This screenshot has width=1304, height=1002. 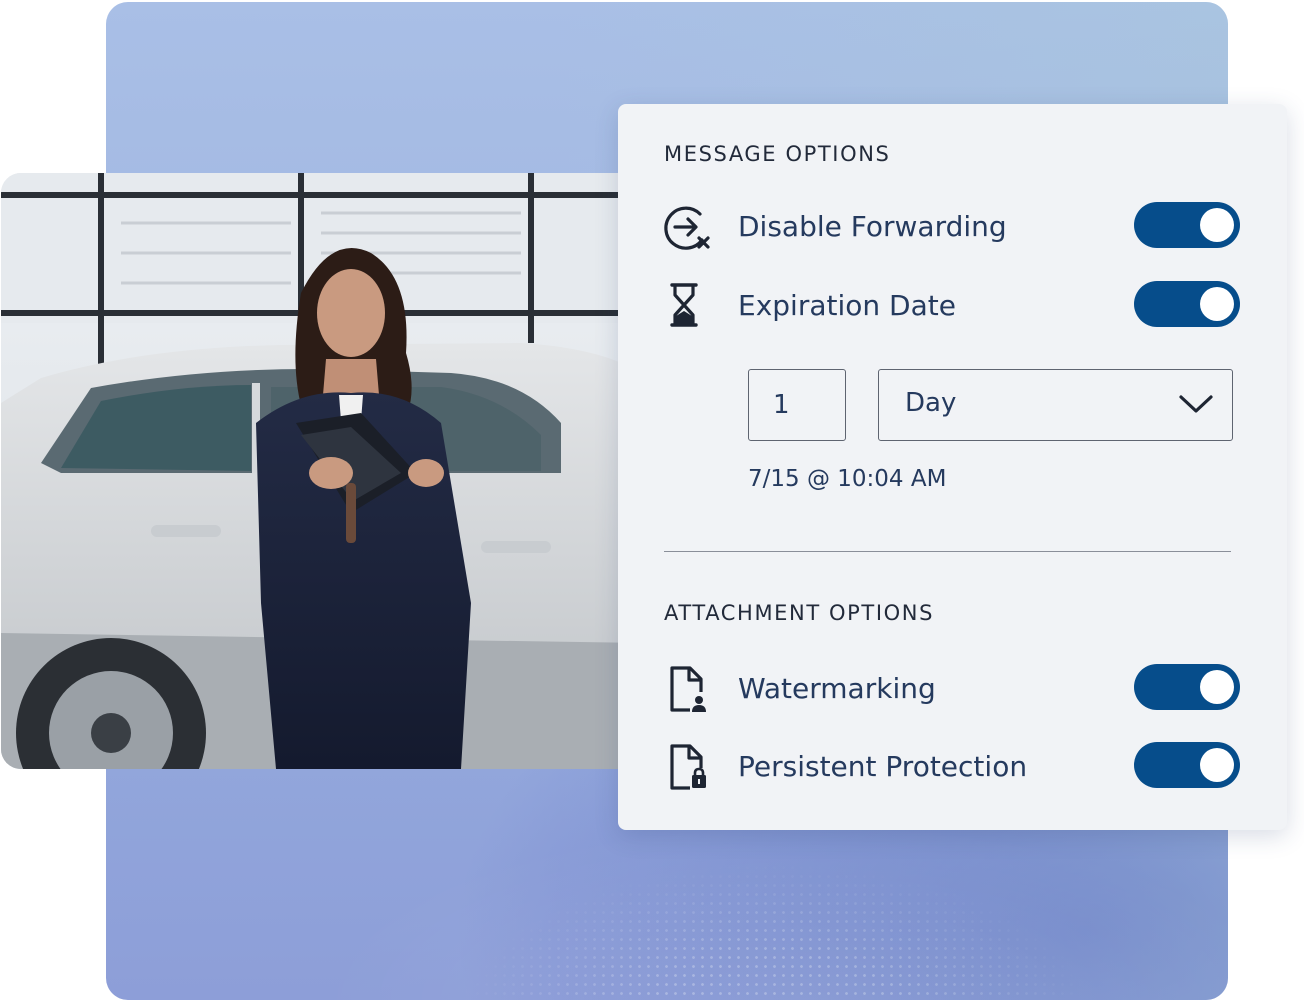 What do you see at coordinates (872, 226) in the screenshot?
I see `disable-forwarding-label: Disable Forwarding` at bounding box center [872, 226].